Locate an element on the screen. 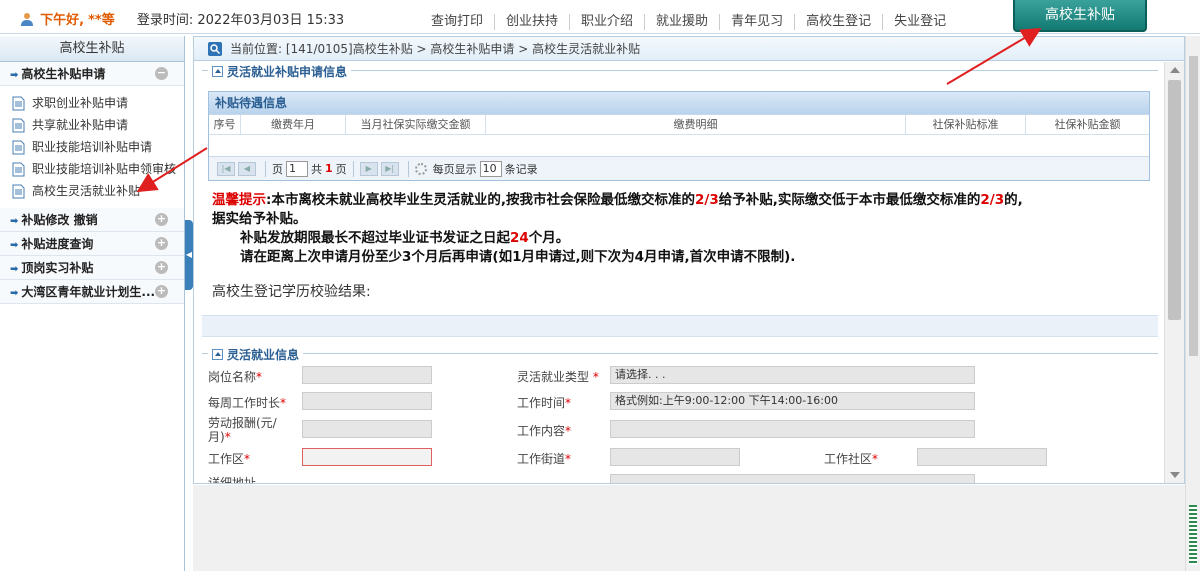 The height and width of the screenshot is (571, 1200). user-icon is located at coordinates (27, 19).